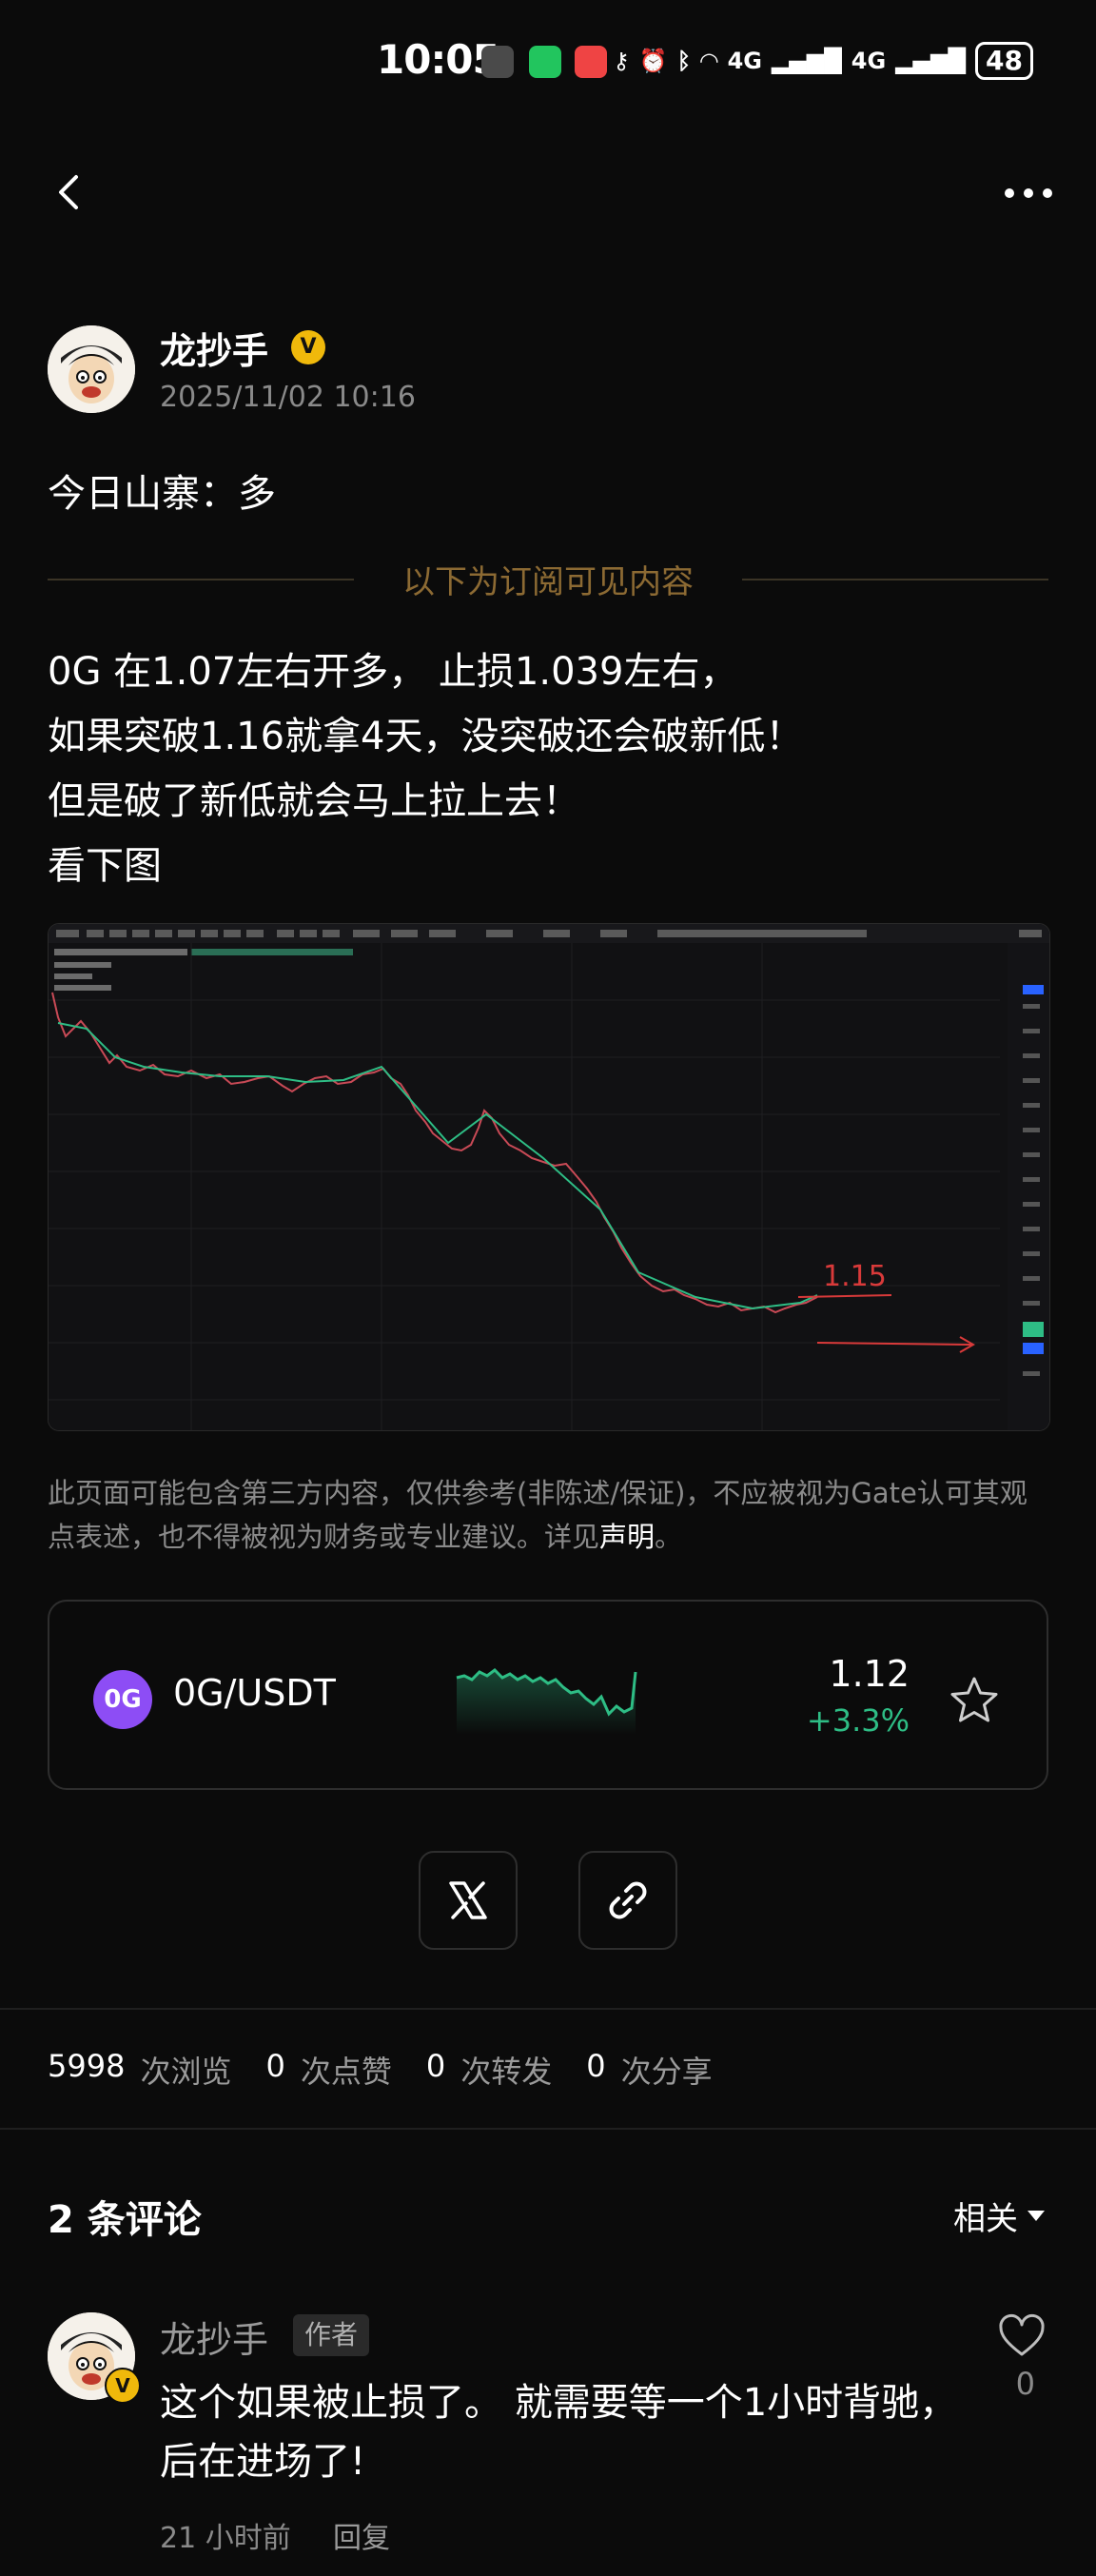 This screenshot has width=1096, height=2576. I want to click on x-logo-icon, so click(468, 1900).